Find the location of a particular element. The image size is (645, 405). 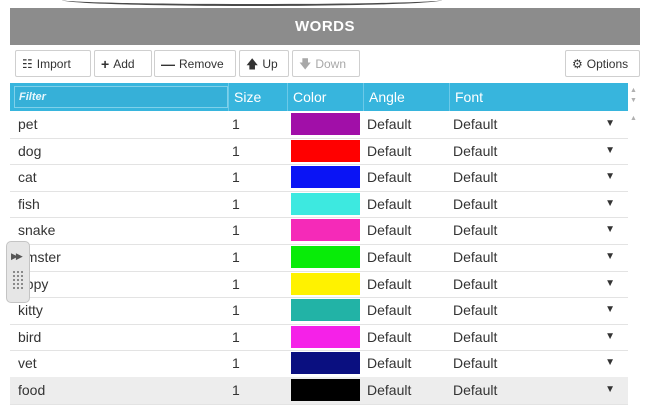

word-cell: vet is located at coordinates (123, 363).